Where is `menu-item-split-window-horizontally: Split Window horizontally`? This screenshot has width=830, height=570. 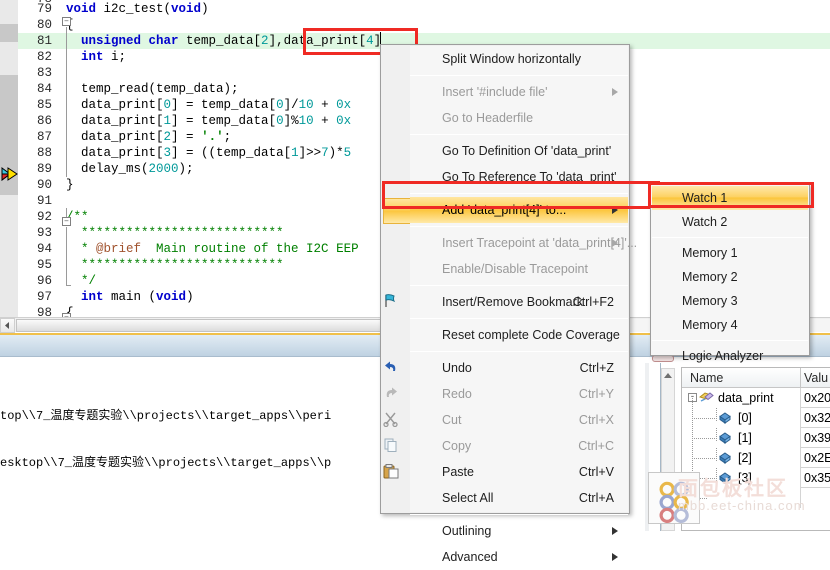 menu-item-split-window-horizontally: Split Window horizontally is located at coordinates (519, 59).